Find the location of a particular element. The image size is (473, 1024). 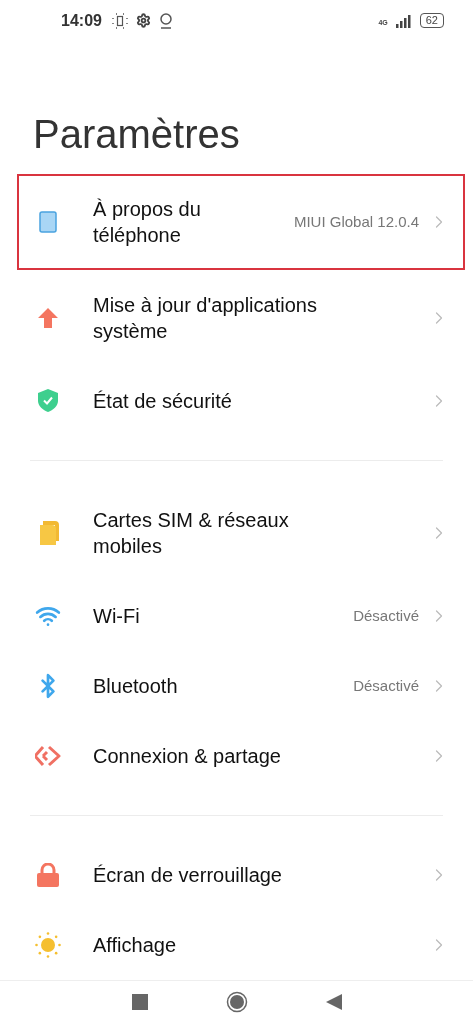

item-value: MIUI Global 12.0.4 is located at coordinates (356, 222).